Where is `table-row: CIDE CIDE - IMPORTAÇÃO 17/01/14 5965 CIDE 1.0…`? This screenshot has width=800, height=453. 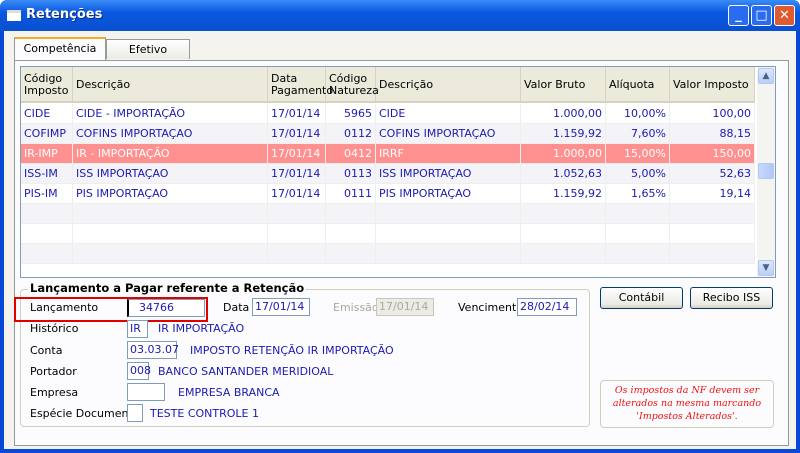
table-row: CIDE CIDE - IMPORTAÇÃO 17/01/14 5965 CIDE 1.0… is located at coordinates (388, 114).